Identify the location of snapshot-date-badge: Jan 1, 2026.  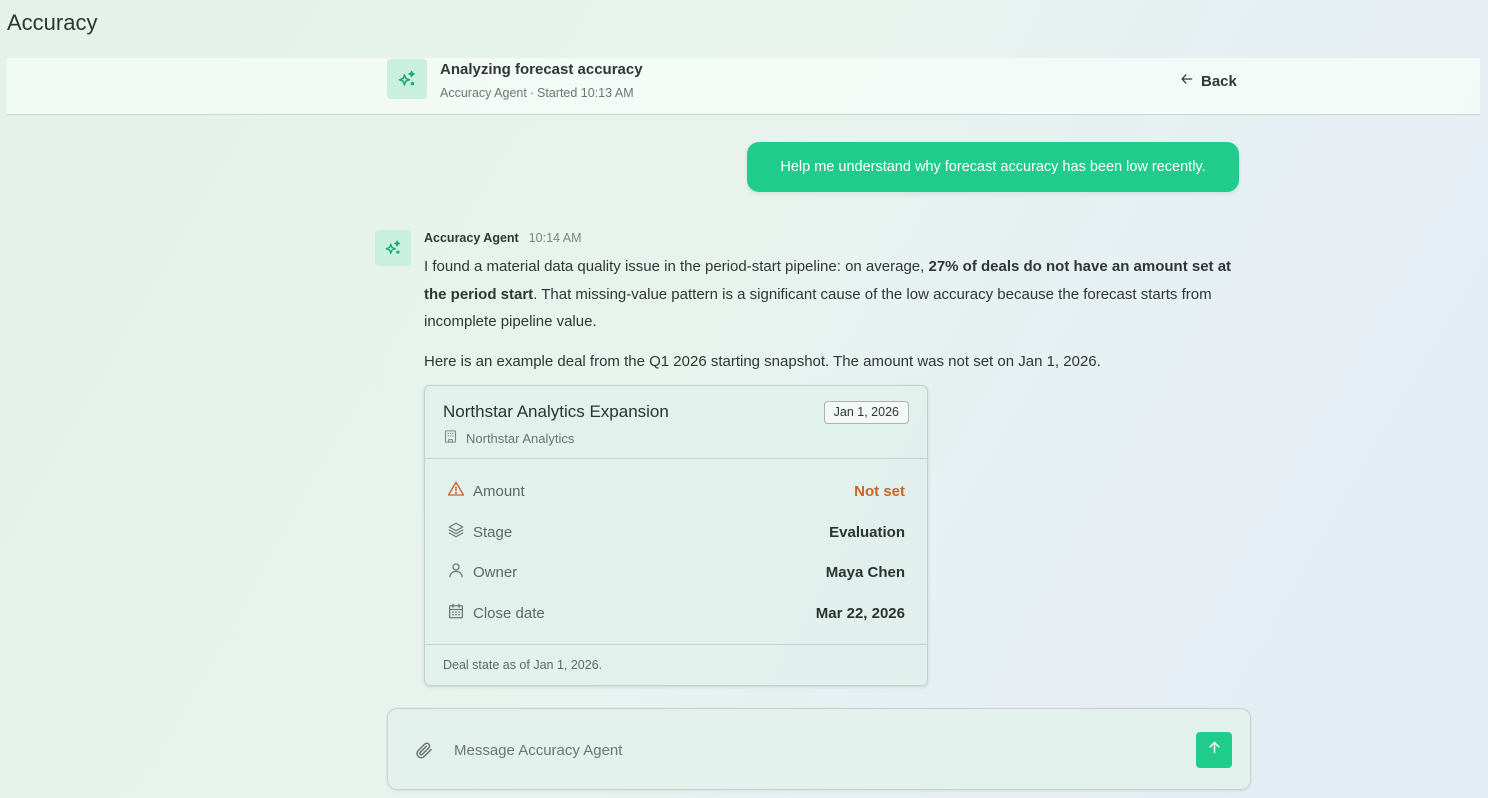
(866, 412).